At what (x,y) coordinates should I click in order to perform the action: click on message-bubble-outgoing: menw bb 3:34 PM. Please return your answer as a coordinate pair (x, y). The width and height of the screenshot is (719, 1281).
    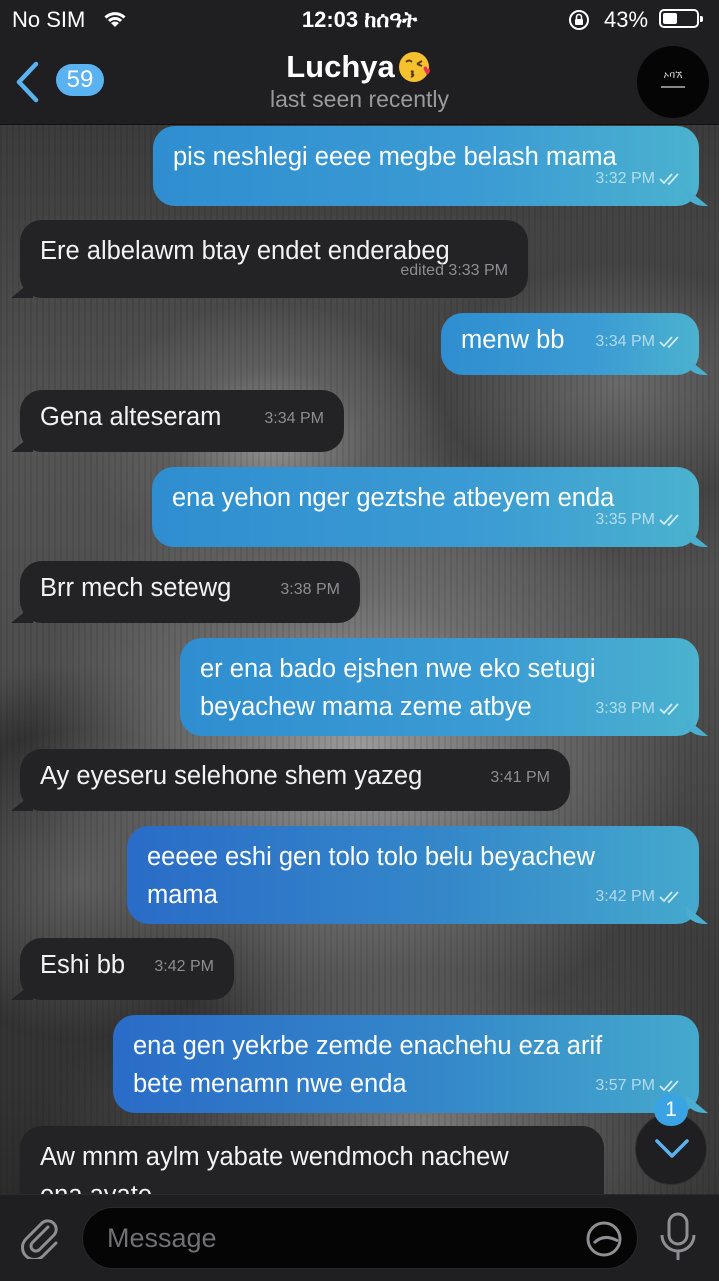
    Looking at the image, I should click on (570, 344).